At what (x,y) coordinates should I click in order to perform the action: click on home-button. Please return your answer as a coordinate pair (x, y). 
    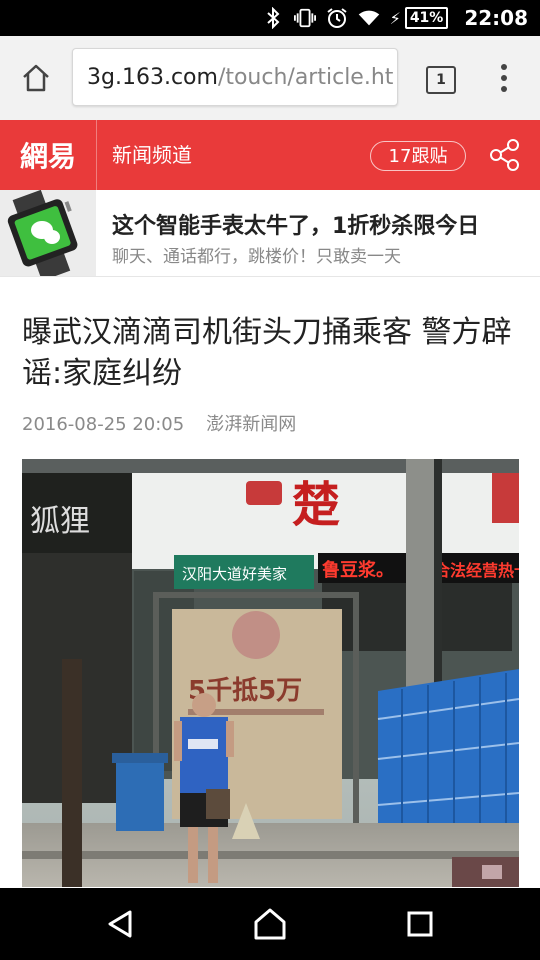
    Looking at the image, I should click on (36, 78).